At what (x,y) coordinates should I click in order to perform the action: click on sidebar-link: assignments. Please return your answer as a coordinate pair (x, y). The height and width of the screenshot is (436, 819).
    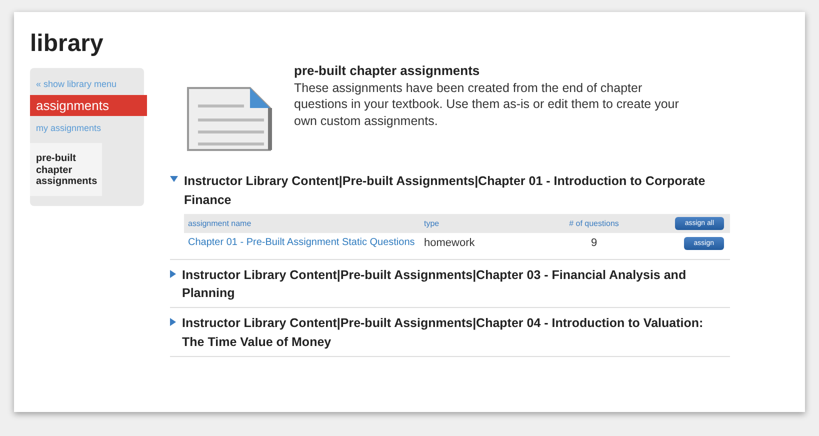
    Looking at the image, I should click on (88, 105).